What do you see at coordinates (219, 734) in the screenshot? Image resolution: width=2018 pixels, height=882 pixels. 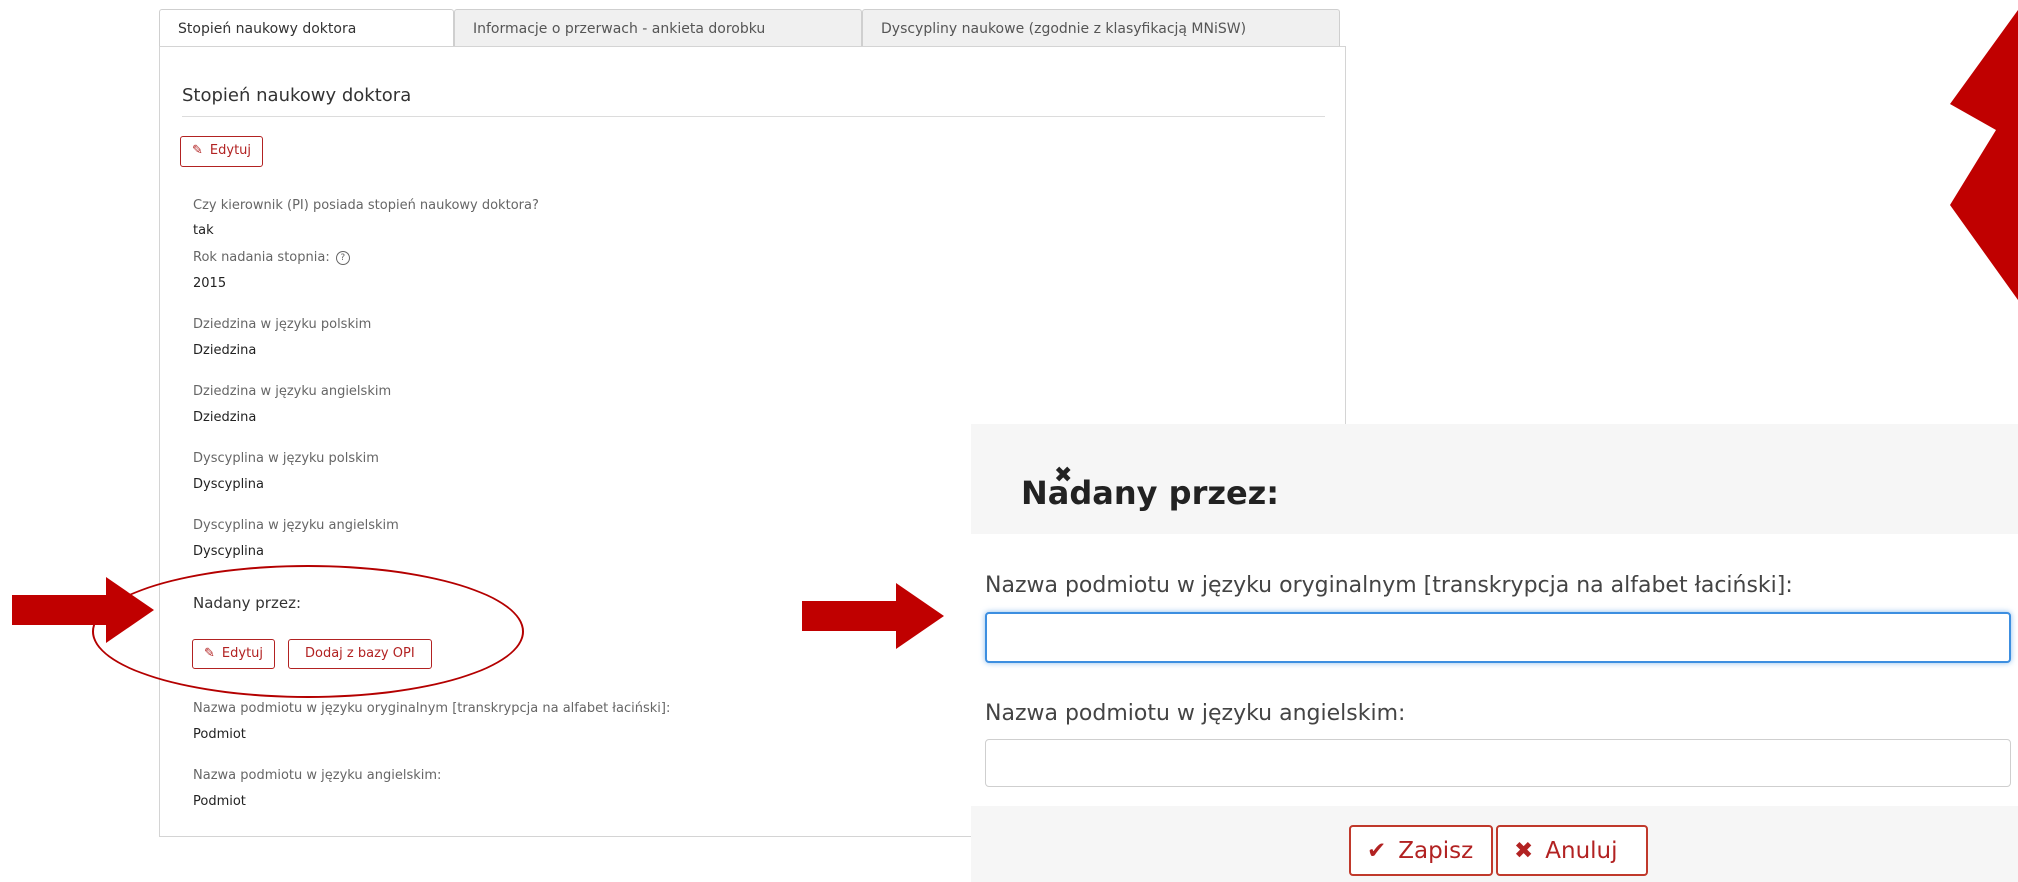 I see `field-value-entity-original: Podmiot` at bounding box center [219, 734].